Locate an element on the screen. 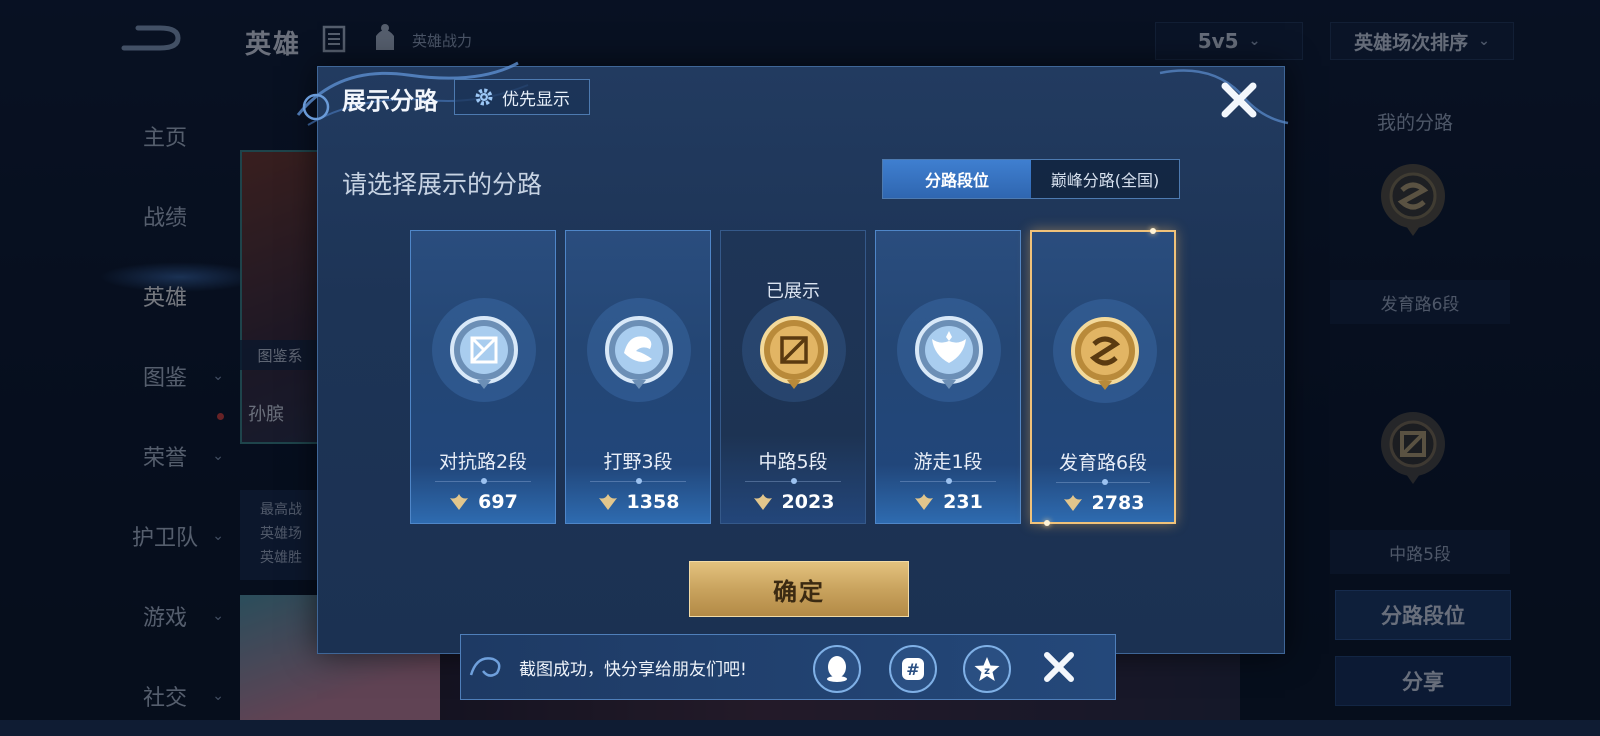  jungle-lane-medal-icon is located at coordinates (639, 350).